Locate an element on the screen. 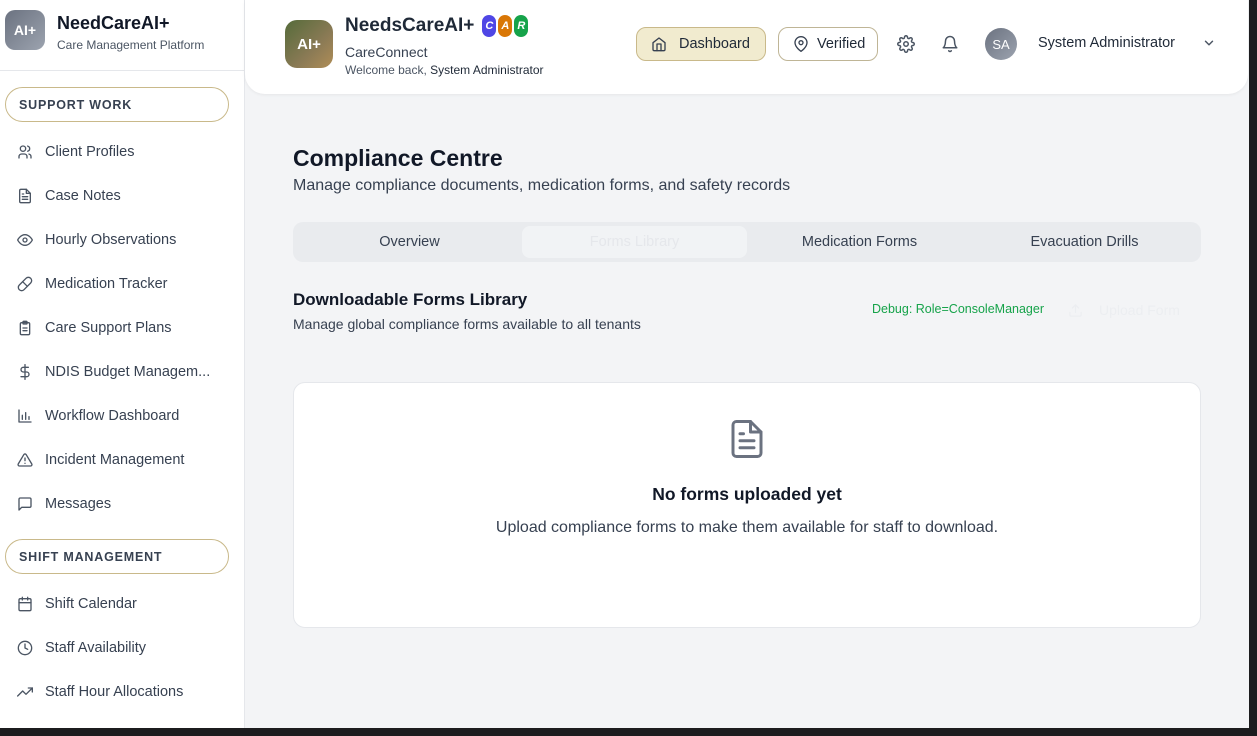  dashboard-label: Dashboard is located at coordinates (714, 44).